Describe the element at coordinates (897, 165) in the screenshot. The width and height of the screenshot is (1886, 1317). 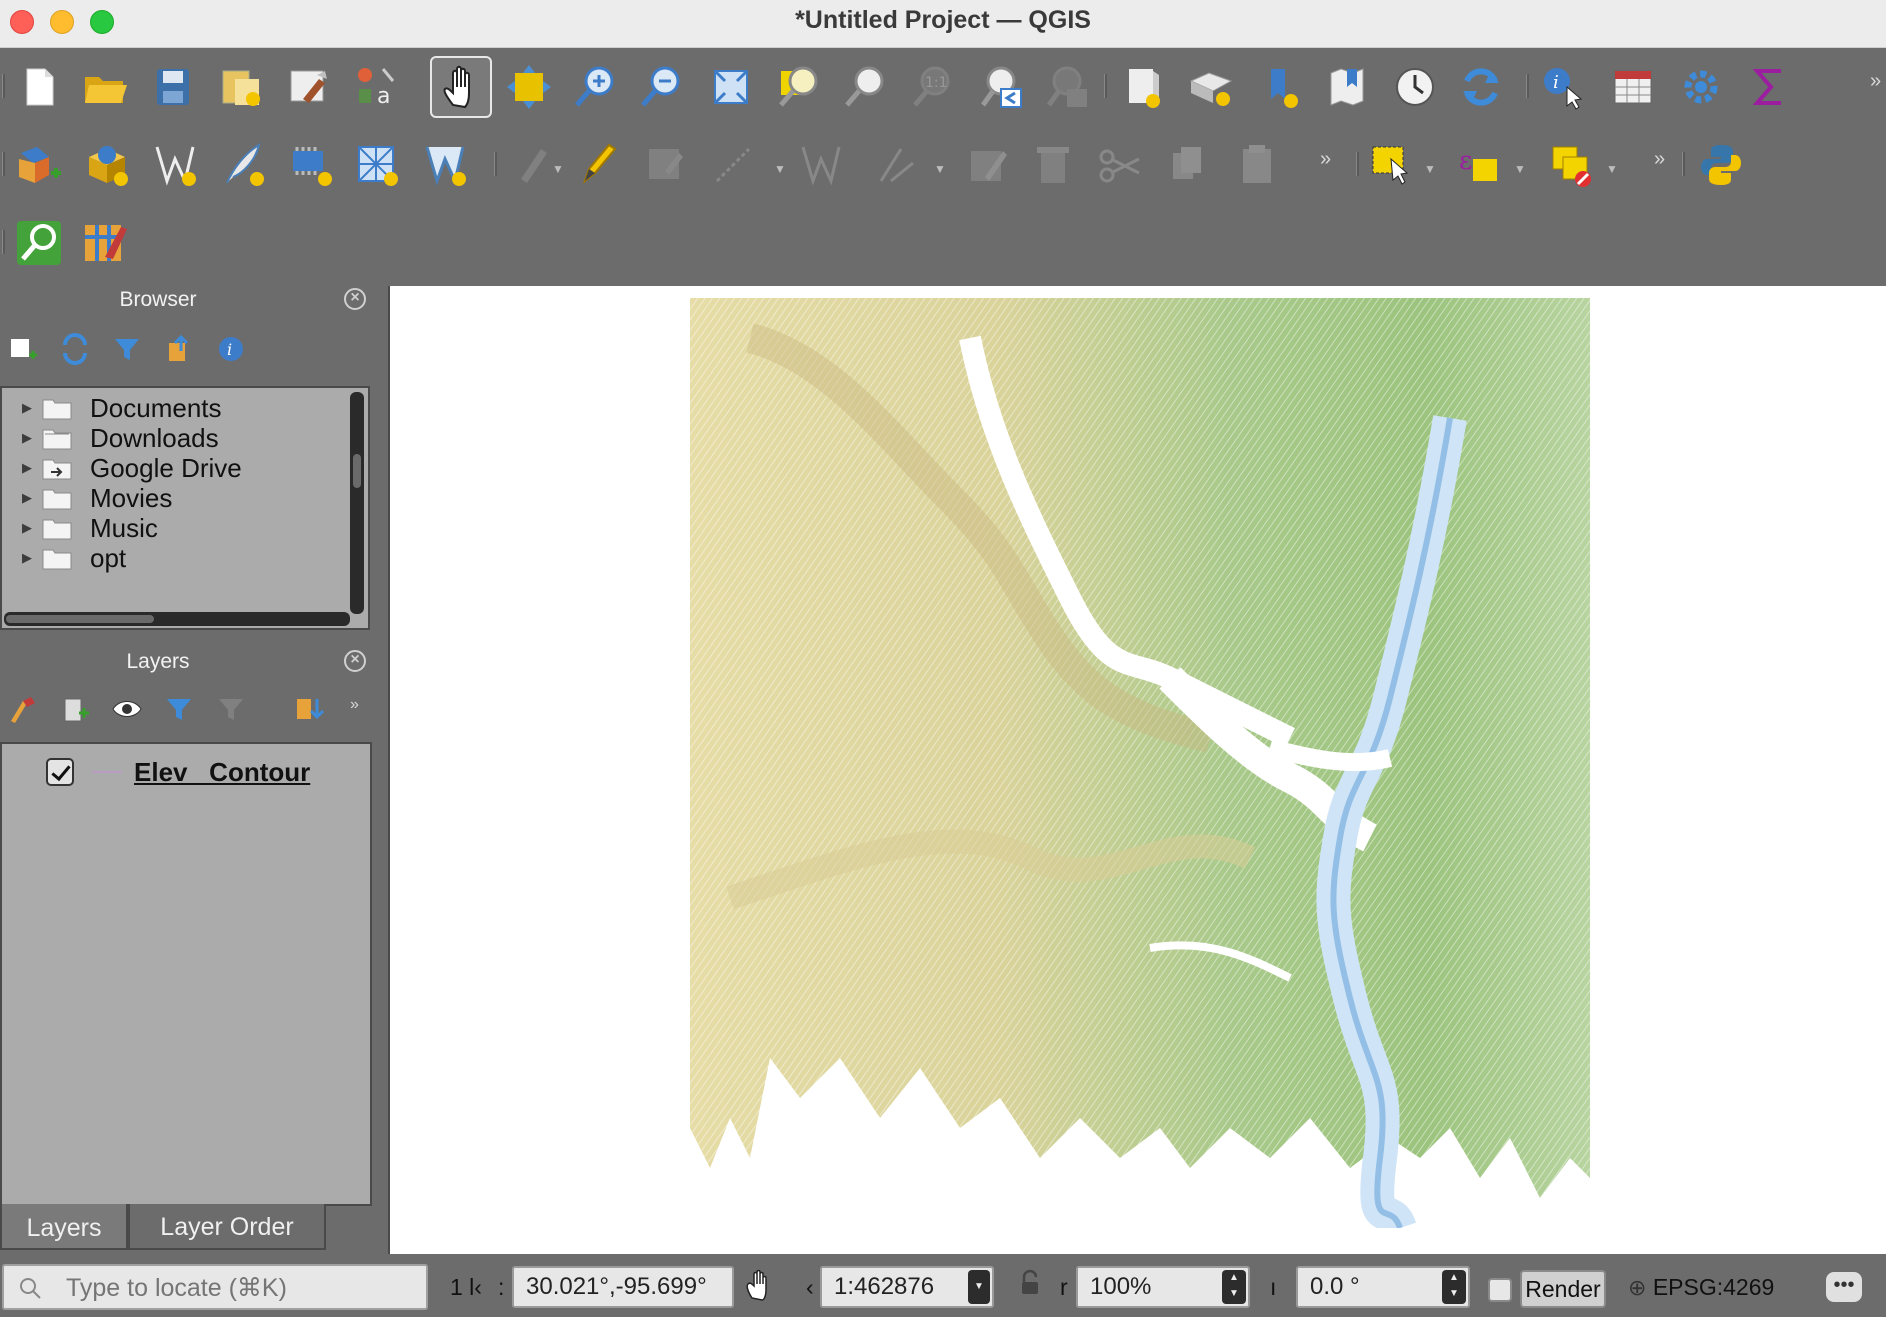
I see `modify-attributes-icon` at that location.